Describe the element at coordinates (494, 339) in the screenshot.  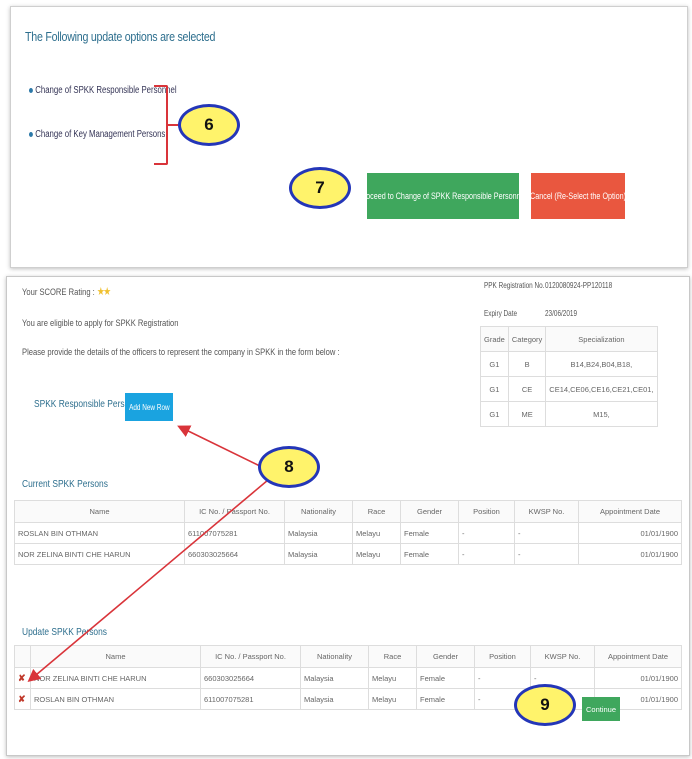
I see `grade-header: Grade` at that location.